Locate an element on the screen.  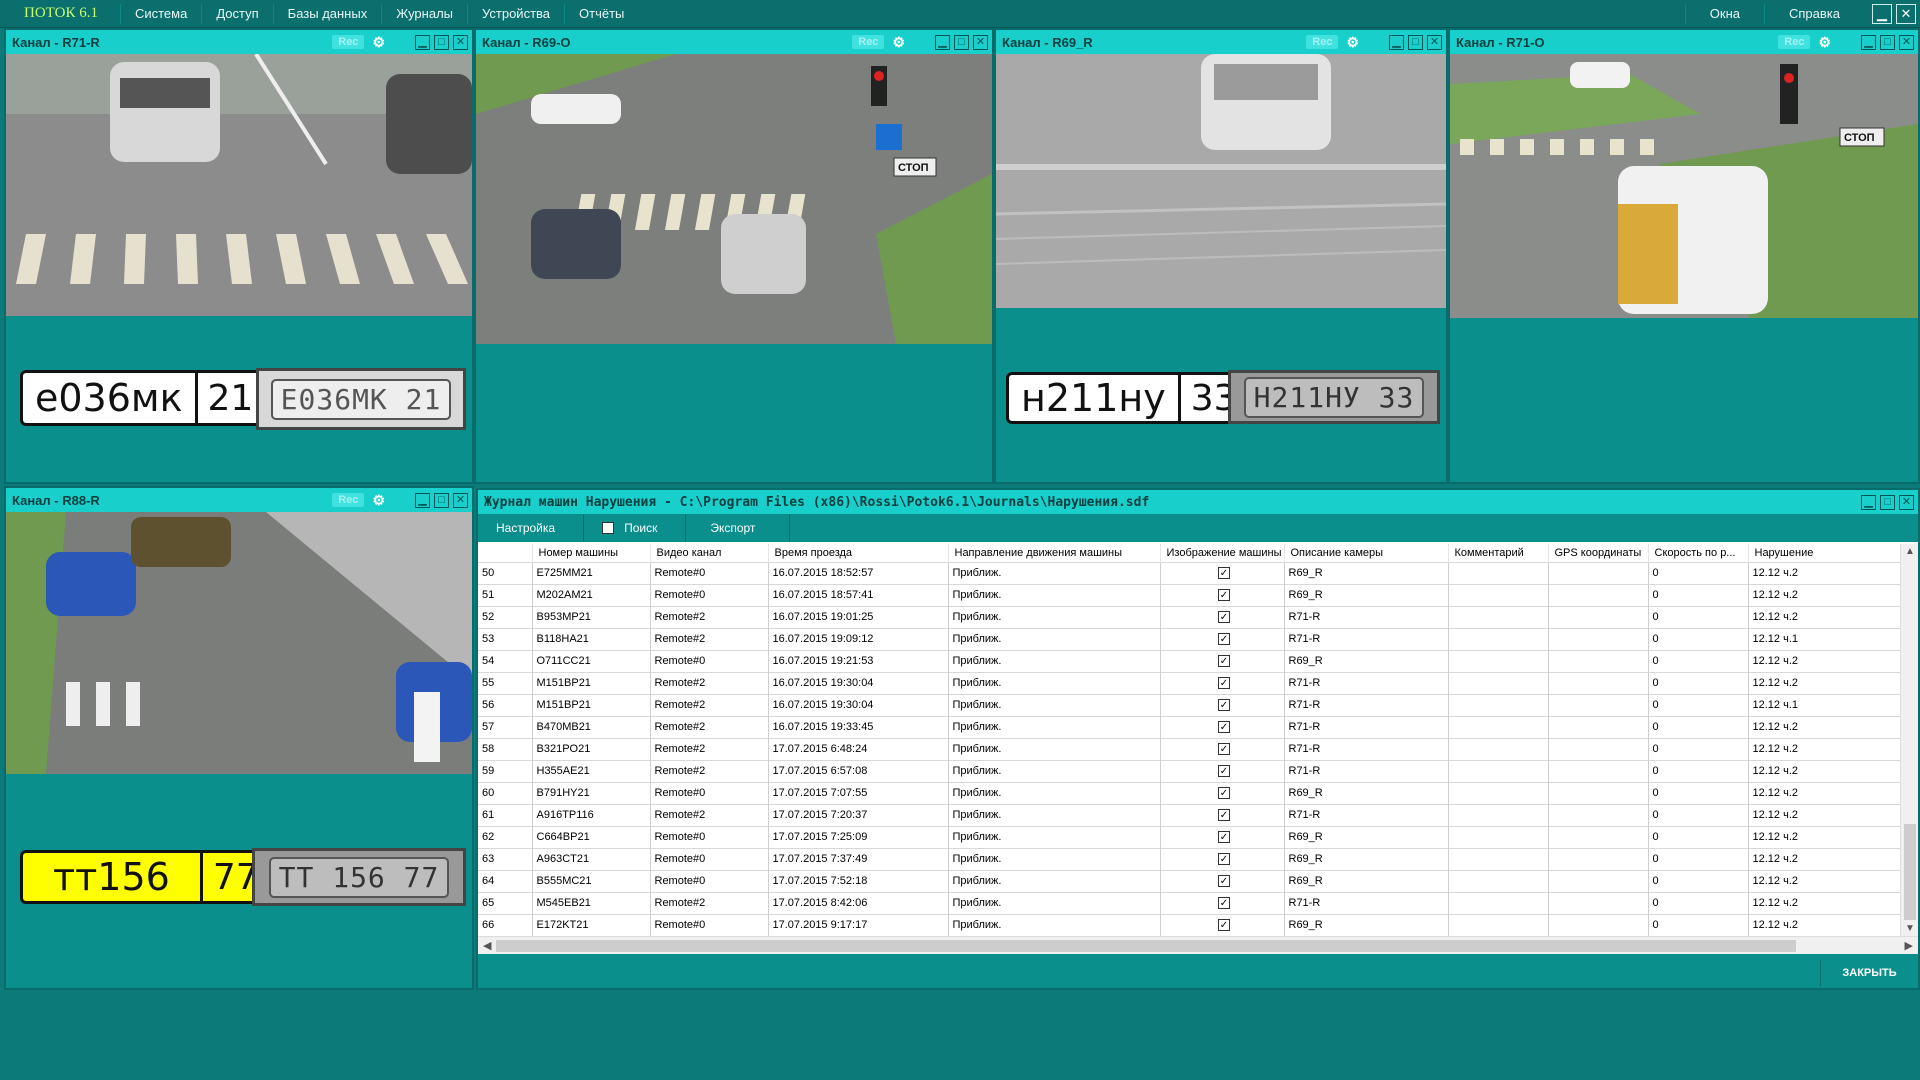
column-header: Время проезда is located at coordinates (858, 553).